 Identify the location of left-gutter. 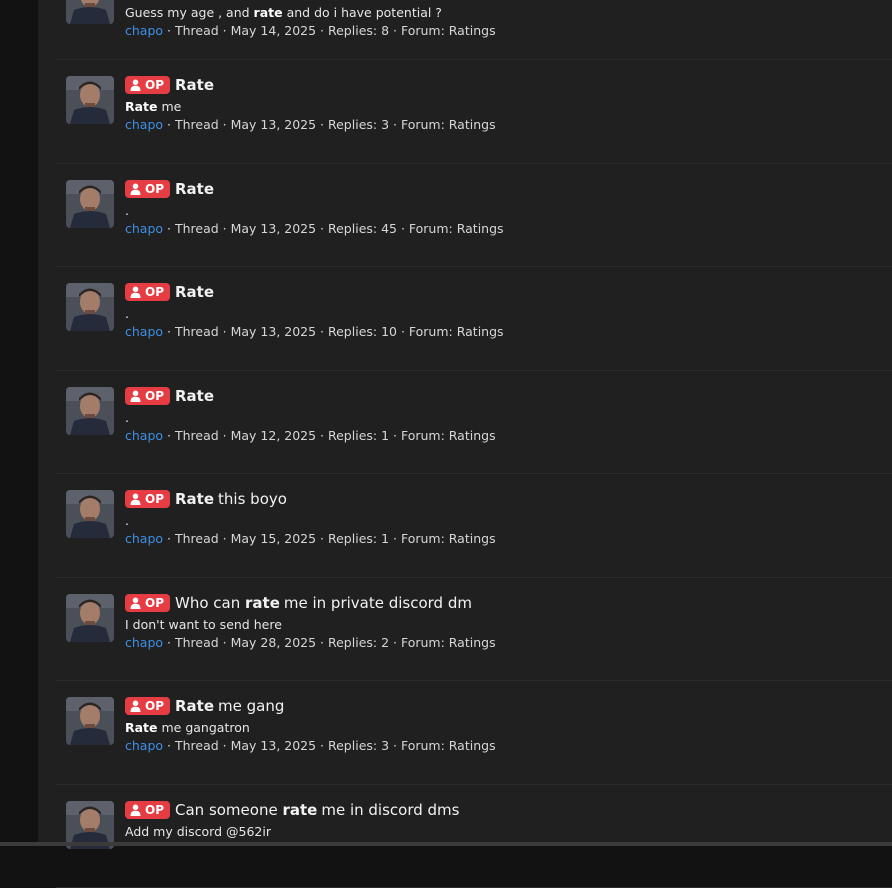
(19, 423).